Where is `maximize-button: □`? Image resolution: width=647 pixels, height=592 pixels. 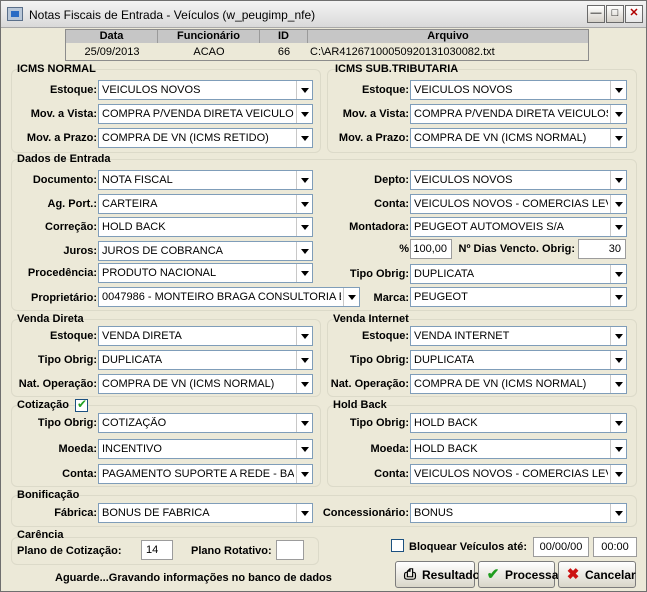
maximize-button: □ is located at coordinates (615, 14).